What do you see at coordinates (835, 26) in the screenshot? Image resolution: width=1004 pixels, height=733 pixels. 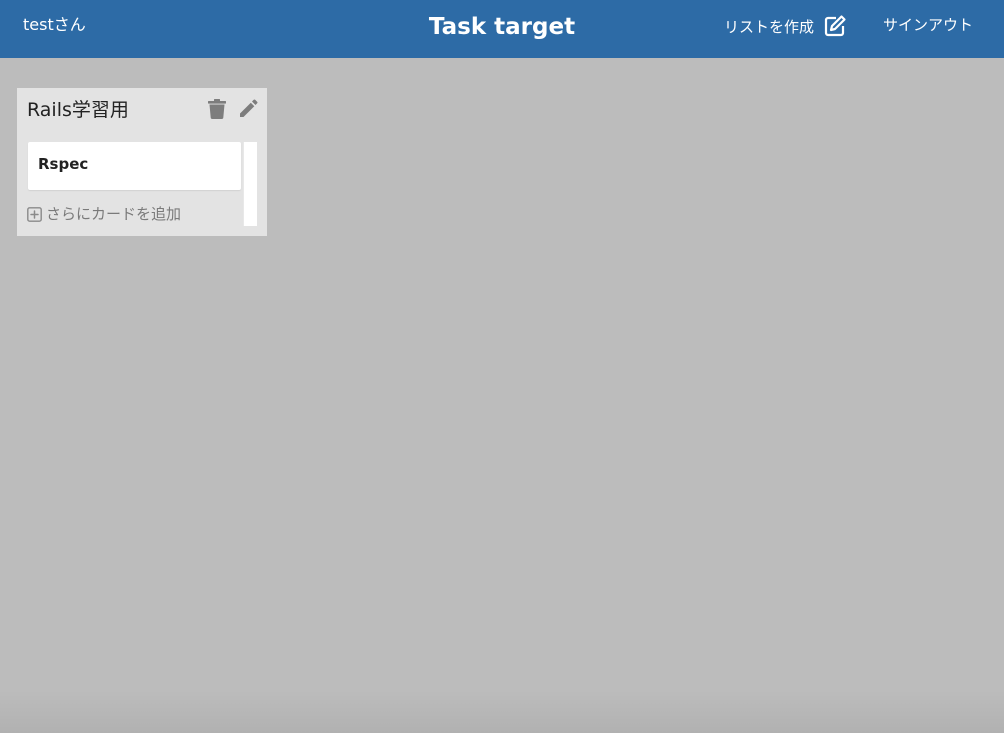 I see `edit-icon` at bounding box center [835, 26].